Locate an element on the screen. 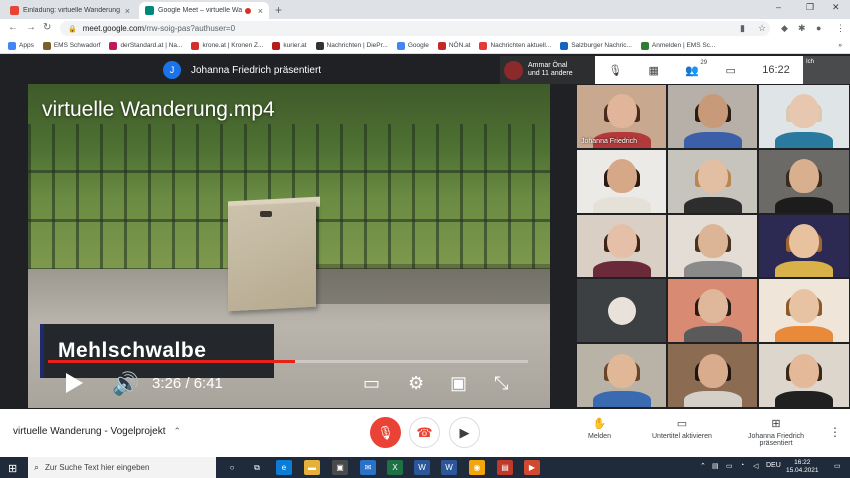 This screenshot has width=850, height=478. bookmark-kurier: kurier.at is located at coordinates (289, 45).